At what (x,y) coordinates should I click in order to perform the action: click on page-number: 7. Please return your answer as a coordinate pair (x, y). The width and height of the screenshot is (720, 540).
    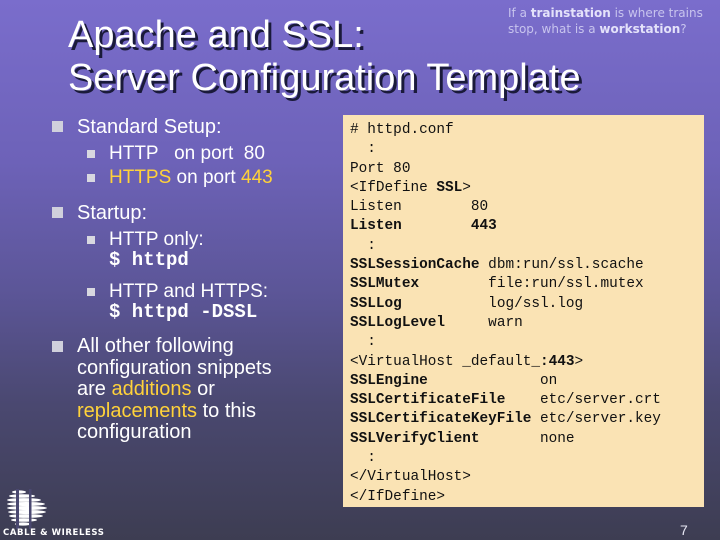
    Looking at the image, I should click on (684, 530).